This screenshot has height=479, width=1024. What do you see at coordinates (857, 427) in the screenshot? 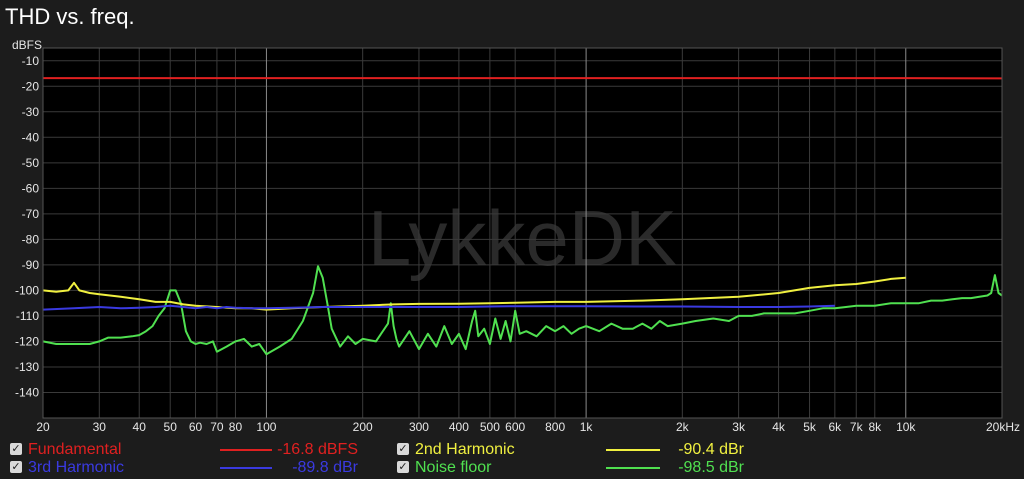
I see `x-tick-label: 7k` at bounding box center [857, 427].